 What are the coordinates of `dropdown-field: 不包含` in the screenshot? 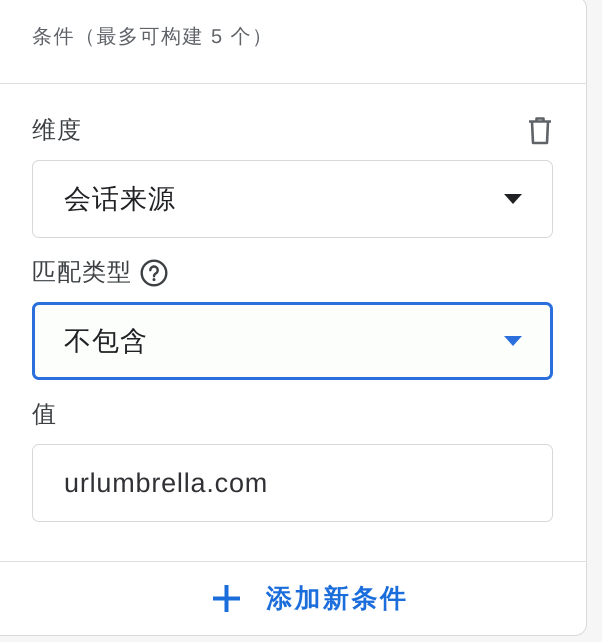 It's located at (292, 341).